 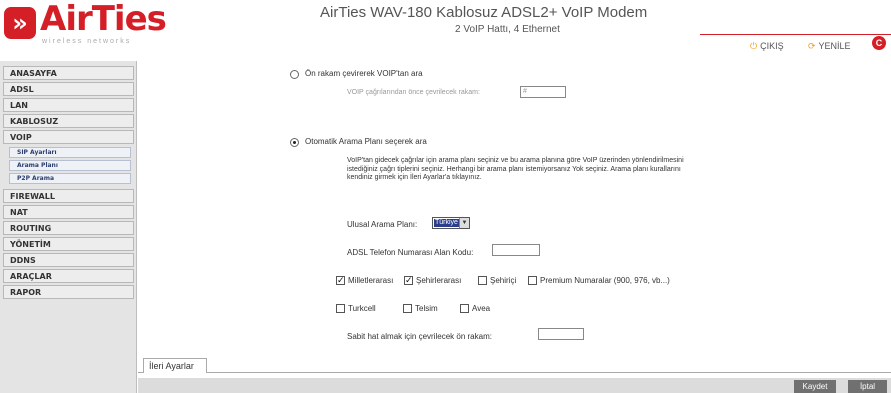 What do you see at coordinates (68, 196) in the screenshot?
I see `sidebar-item-firewall: FIREWALL` at bounding box center [68, 196].